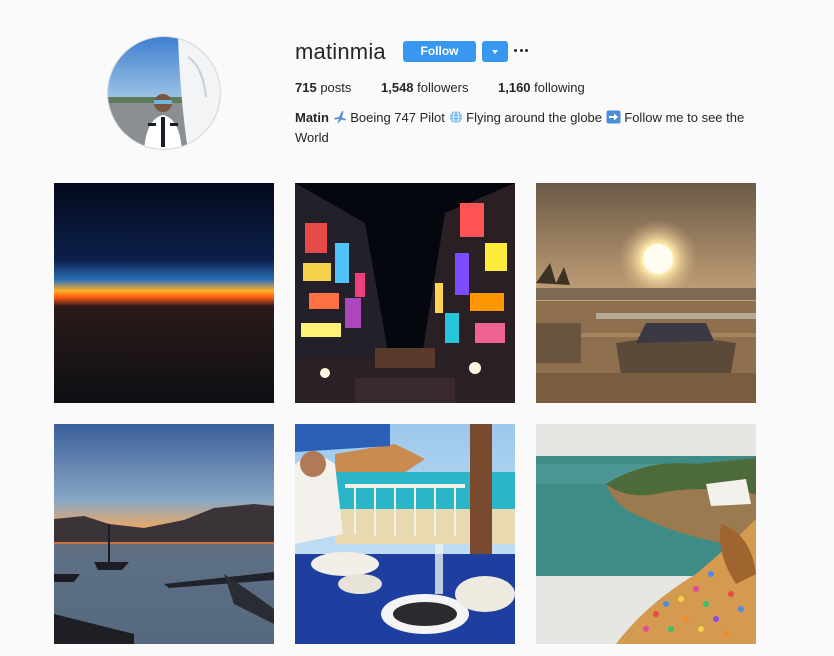 The width and height of the screenshot is (834, 656). I want to click on following-count-label: following, so click(559, 87).